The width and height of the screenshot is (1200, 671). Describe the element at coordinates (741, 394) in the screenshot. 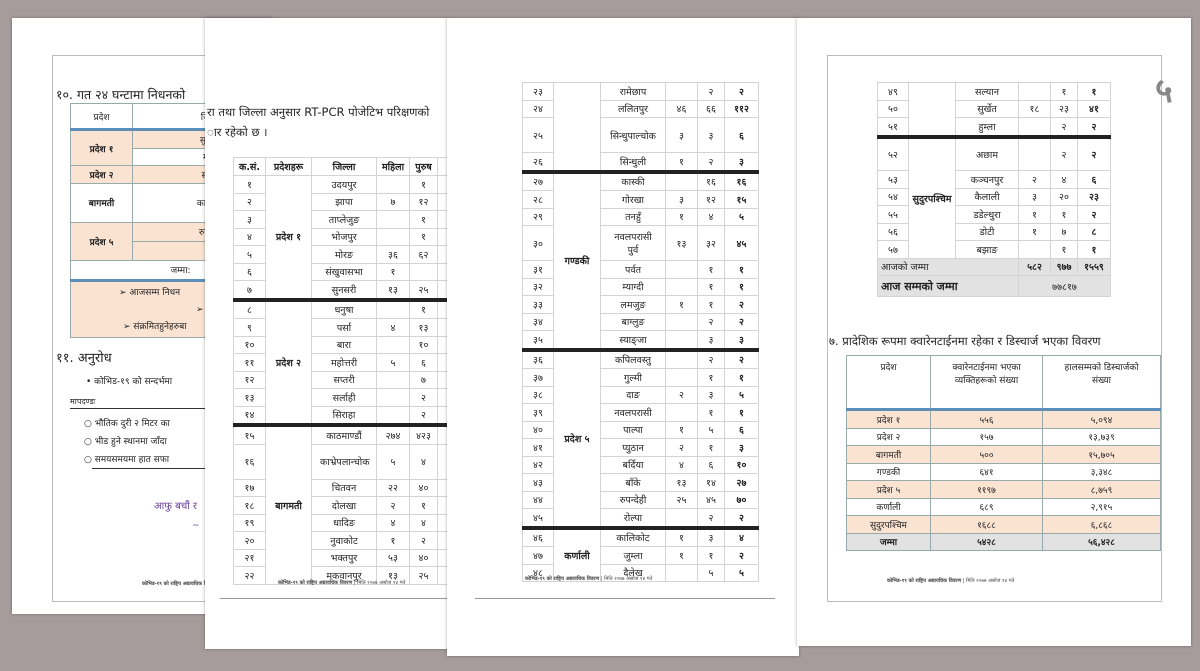

I see `total-count: ५` at that location.